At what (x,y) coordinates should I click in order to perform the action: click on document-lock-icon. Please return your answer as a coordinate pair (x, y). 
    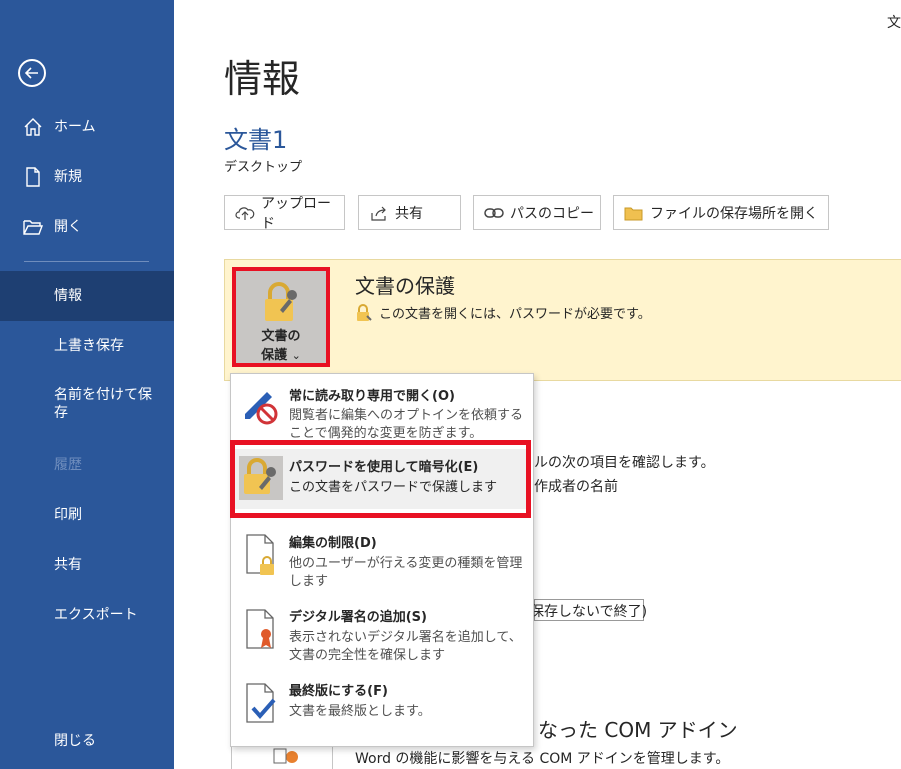
    Looking at the image, I should click on (260, 554).